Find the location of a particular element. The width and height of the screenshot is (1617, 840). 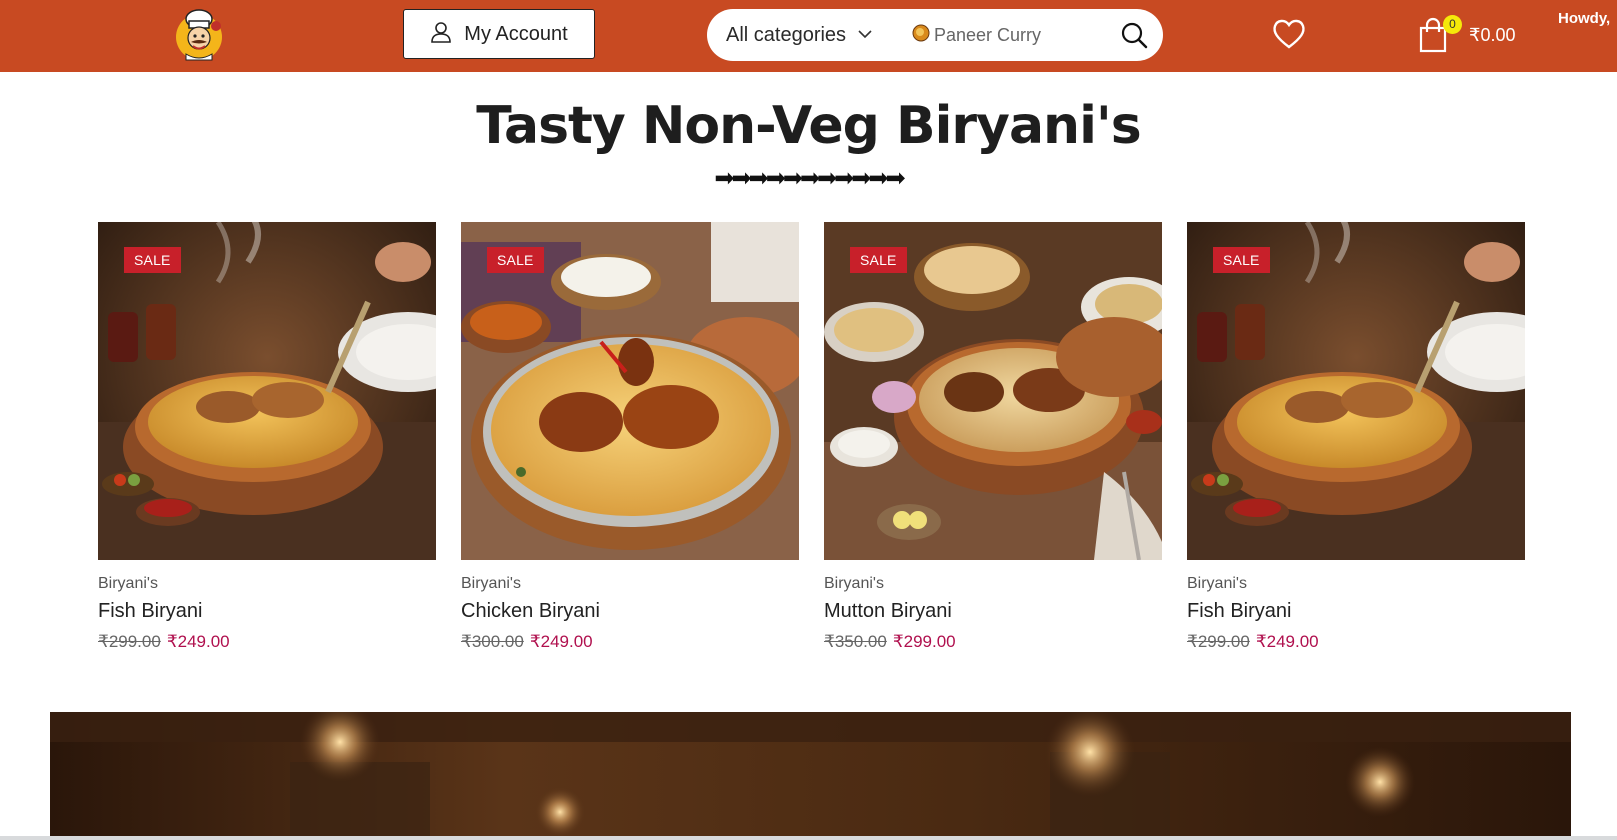

account-greeting: Howdy, is located at coordinates (1584, 18).